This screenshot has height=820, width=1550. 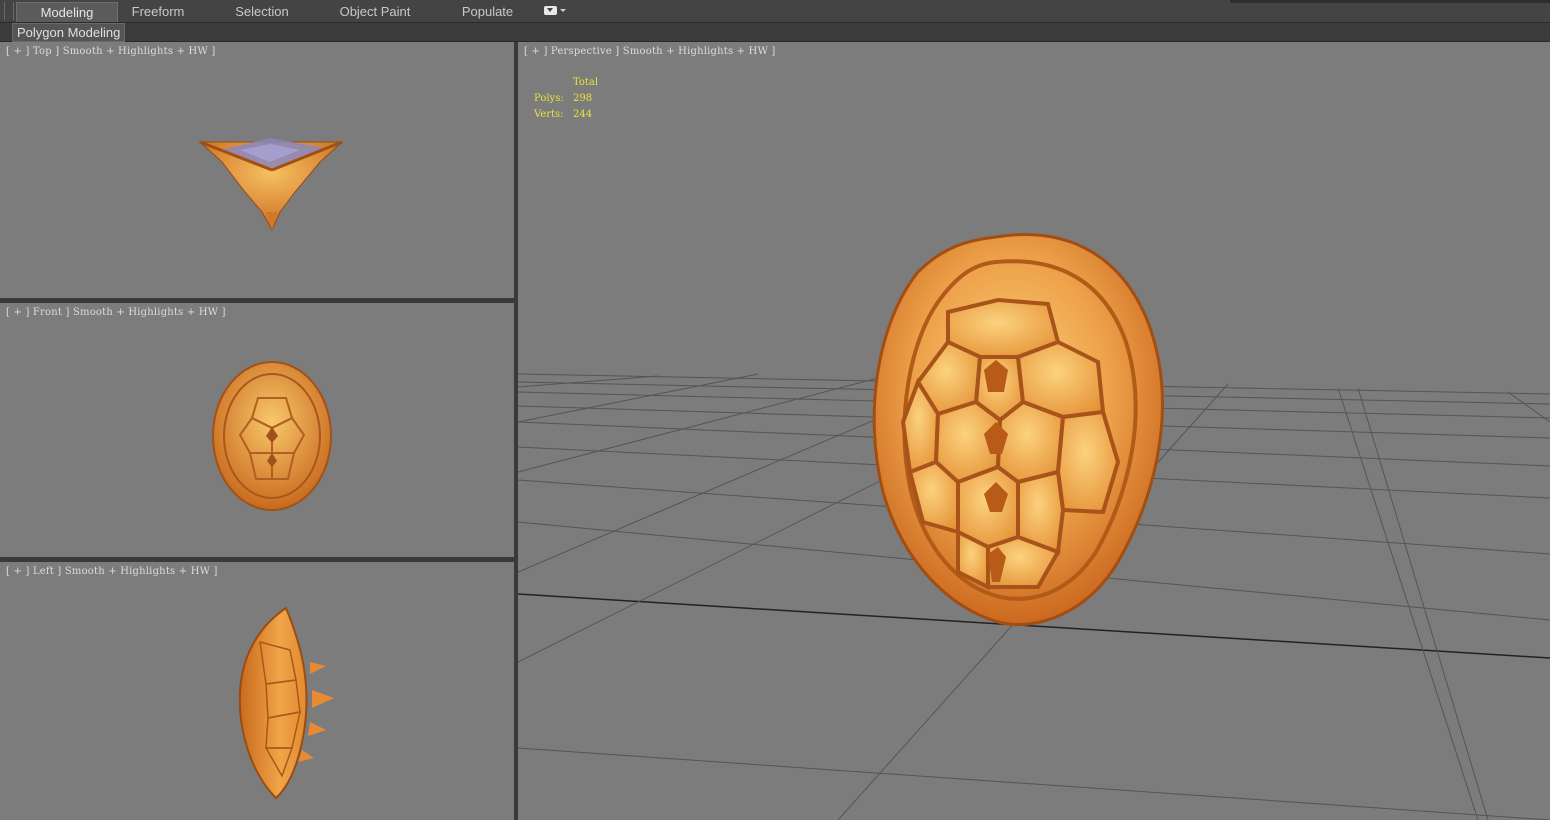 What do you see at coordinates (550, 10) in the screenshot?
I see `ribbon-options-icon` at bounding box center [550, 10].